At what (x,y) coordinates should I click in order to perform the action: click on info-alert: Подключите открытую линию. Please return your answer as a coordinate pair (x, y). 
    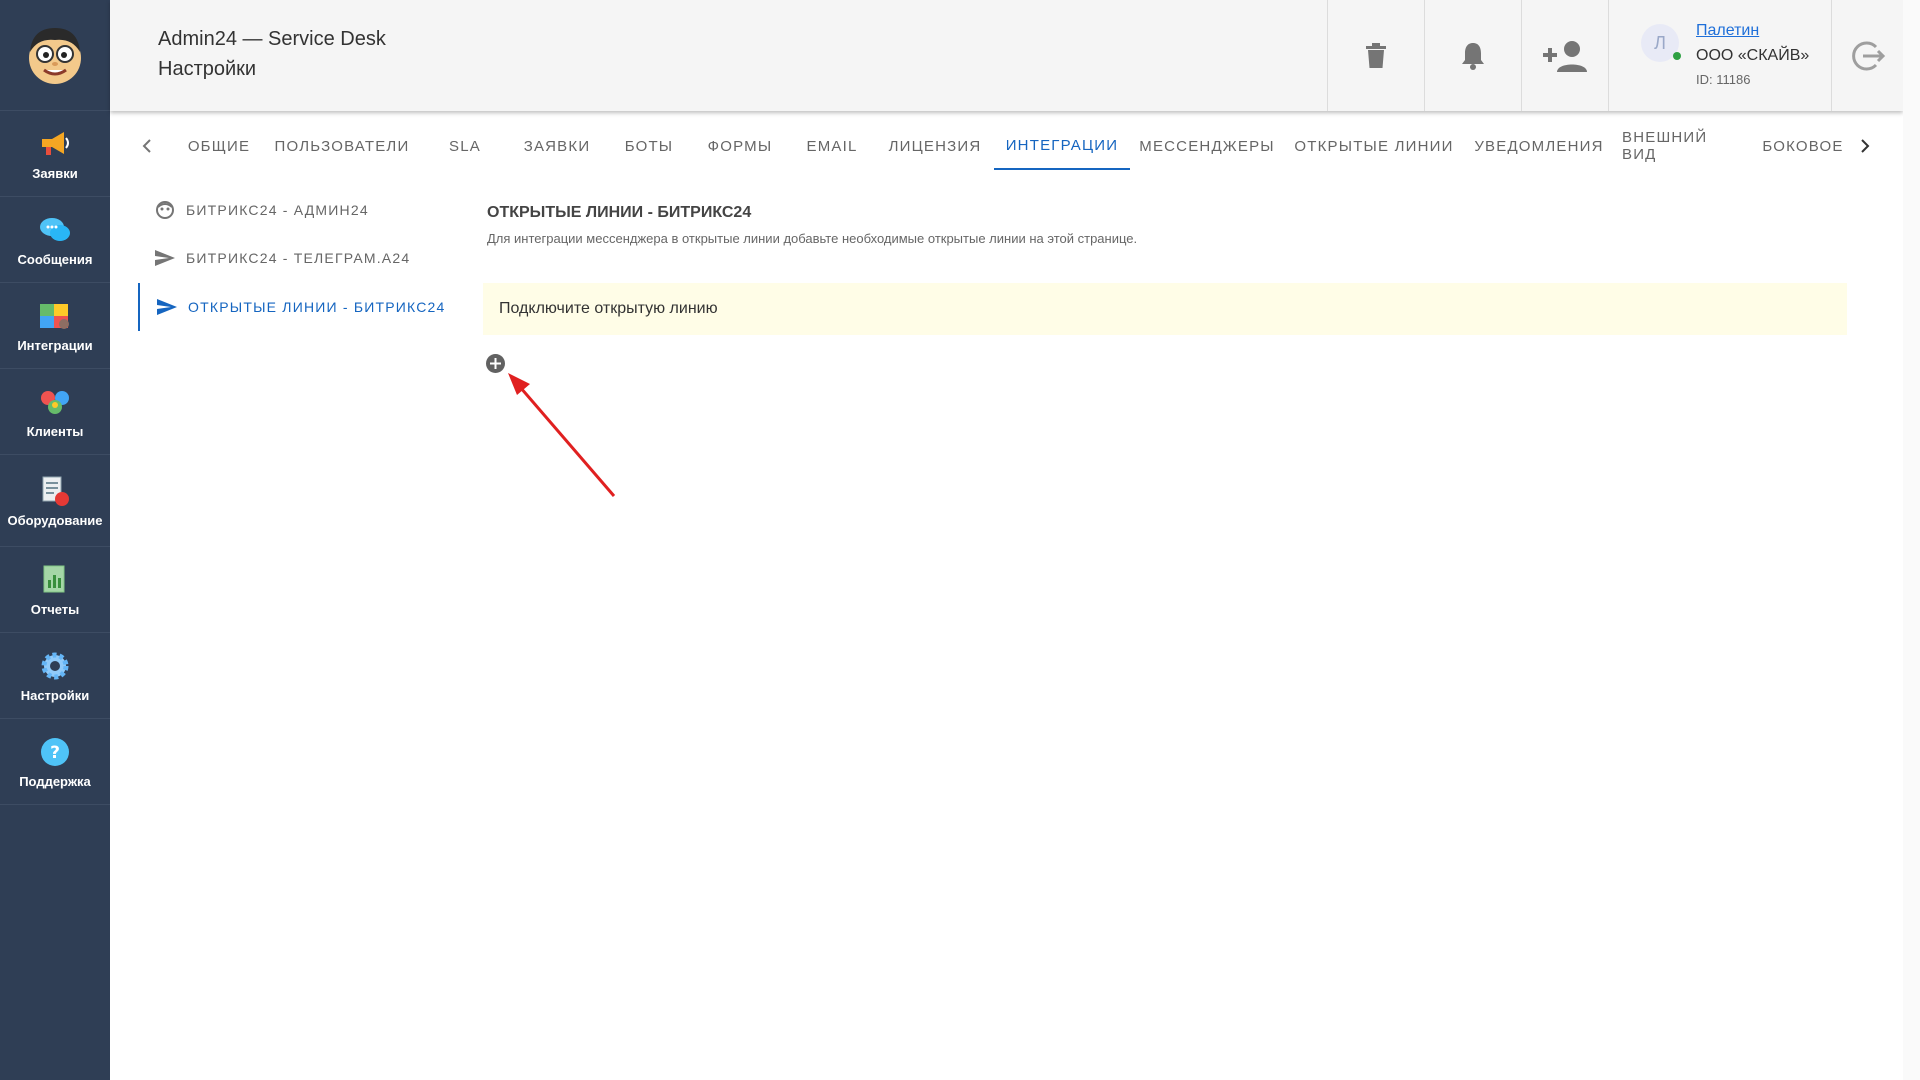
    Looking at the image, I should click on (1165, 309).